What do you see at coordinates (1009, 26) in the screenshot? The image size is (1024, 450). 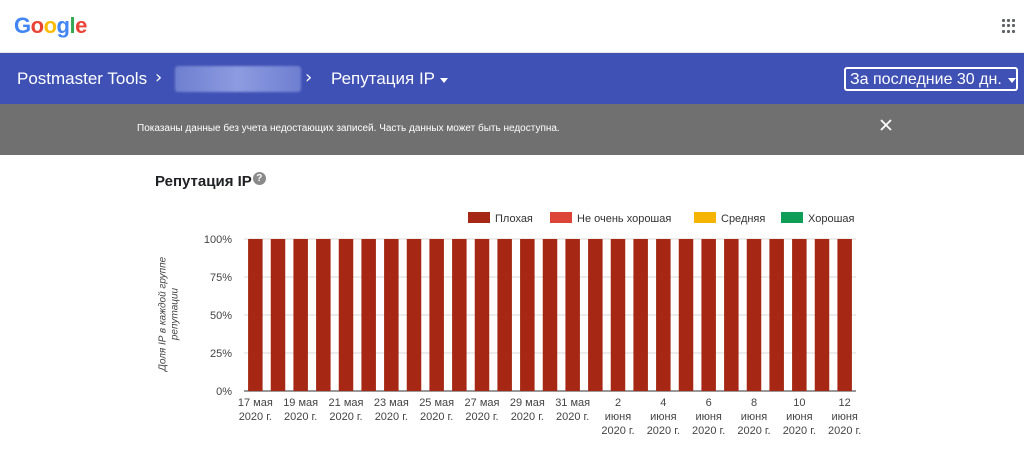 I see `apps-grid-icon` at bounding box center [1009, 26].